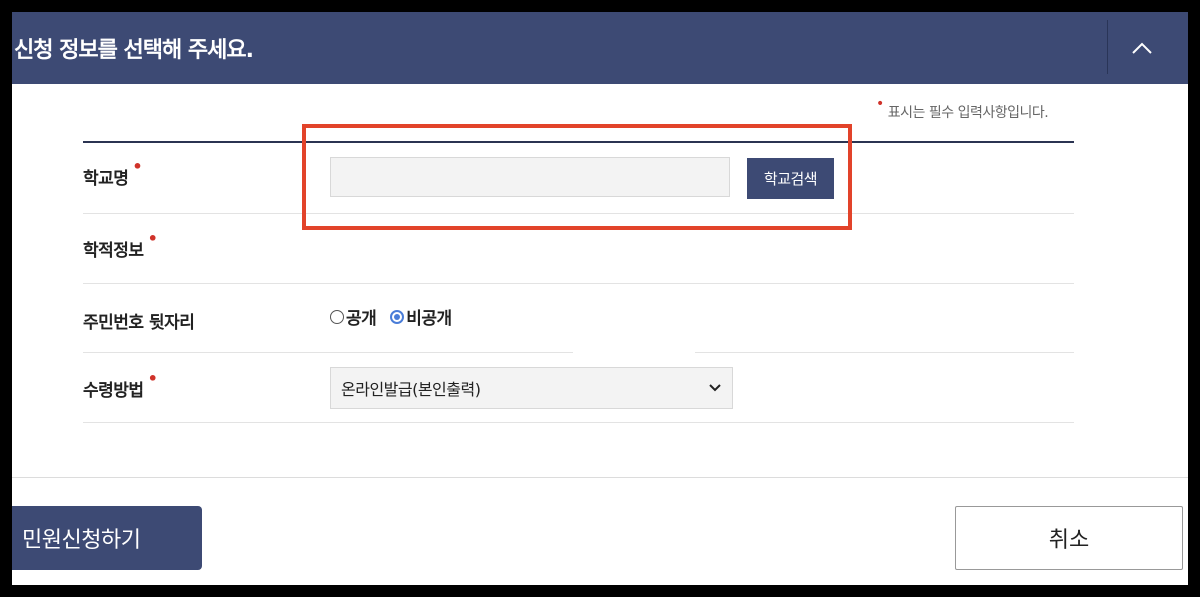  I want to click on panel-title: 신청 정보를 선택해 주세요., so click(134, 50).